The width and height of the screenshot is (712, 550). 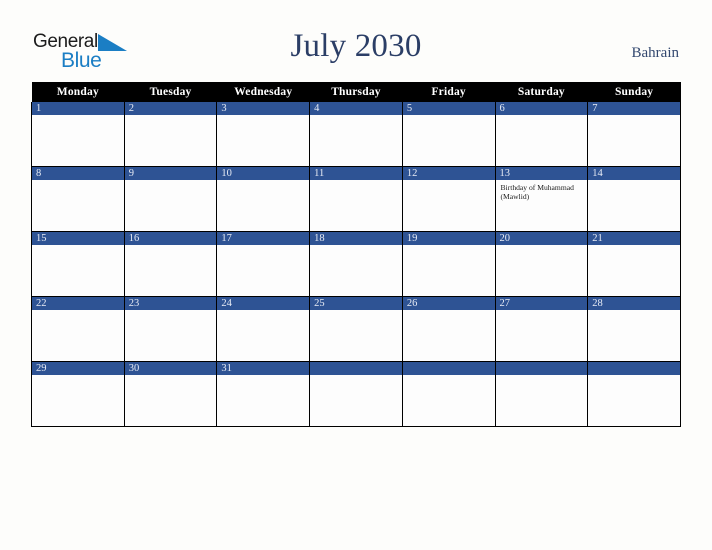 I want to click on day-cell-1: 1, so click(x=78, y=134).